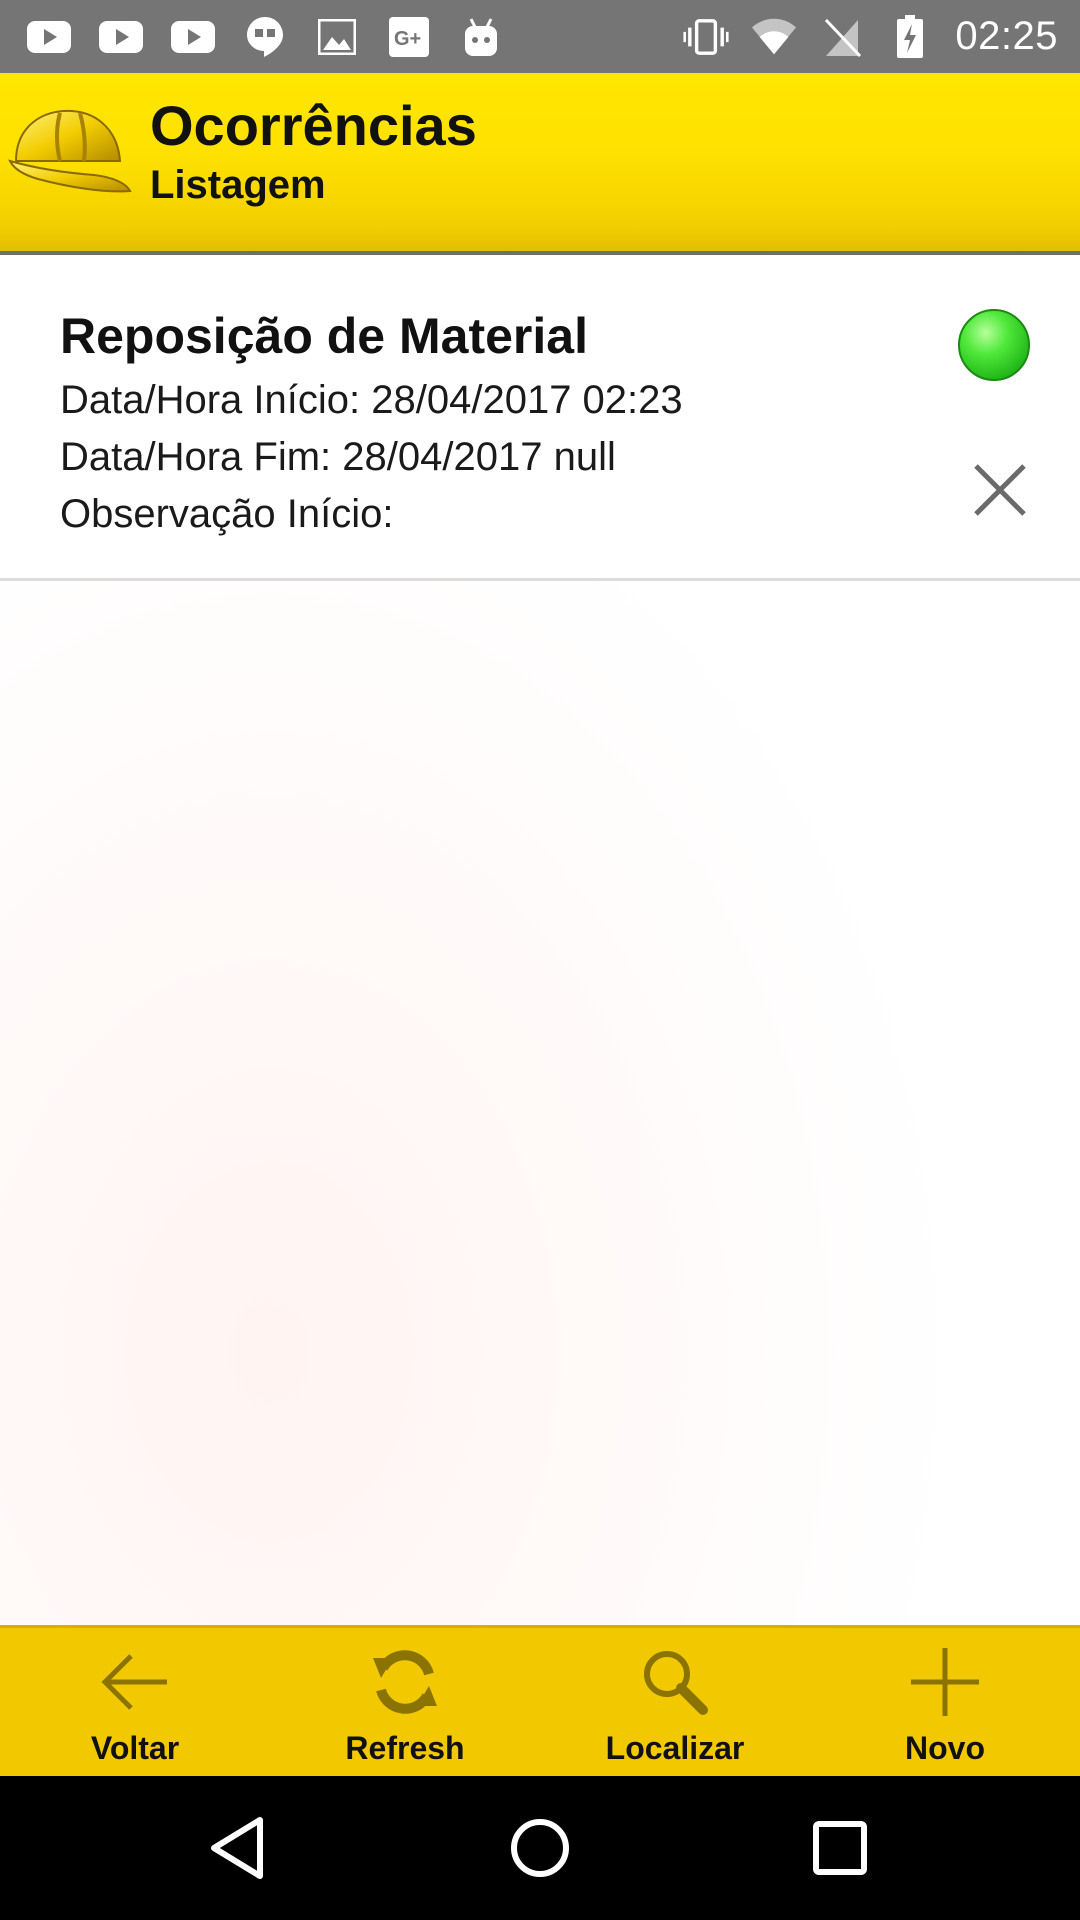 The width and height of the screenshot is (1080, 1920). What do you see at coordinates (70, 149) in the screenshot?
I see `hard-hat-icon` at bounding box center [70, 149].